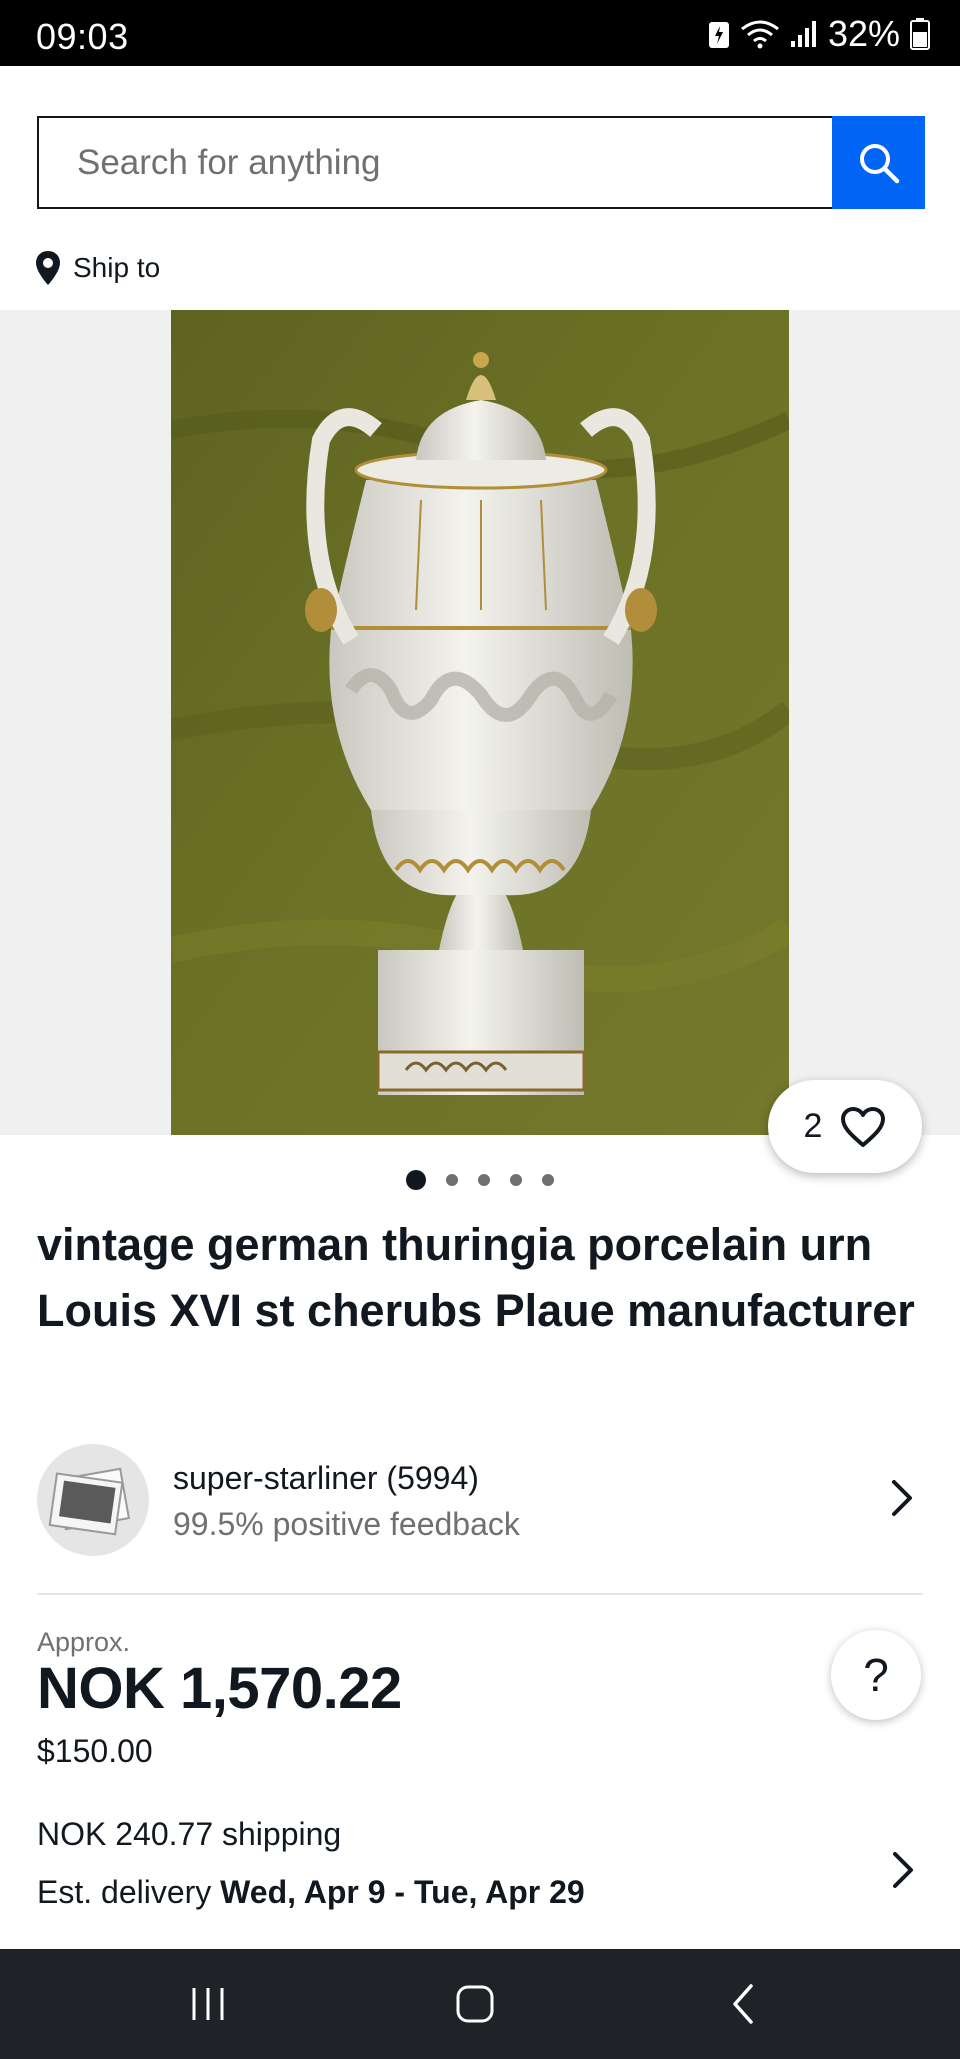 The image size is (960, 2059). What do you see at coordinates (402, 1892) in the screenshot?
I see `delivery-range: Wed, Apr 9 - Tue, Apr 29` at bounding box center [402, 1892].